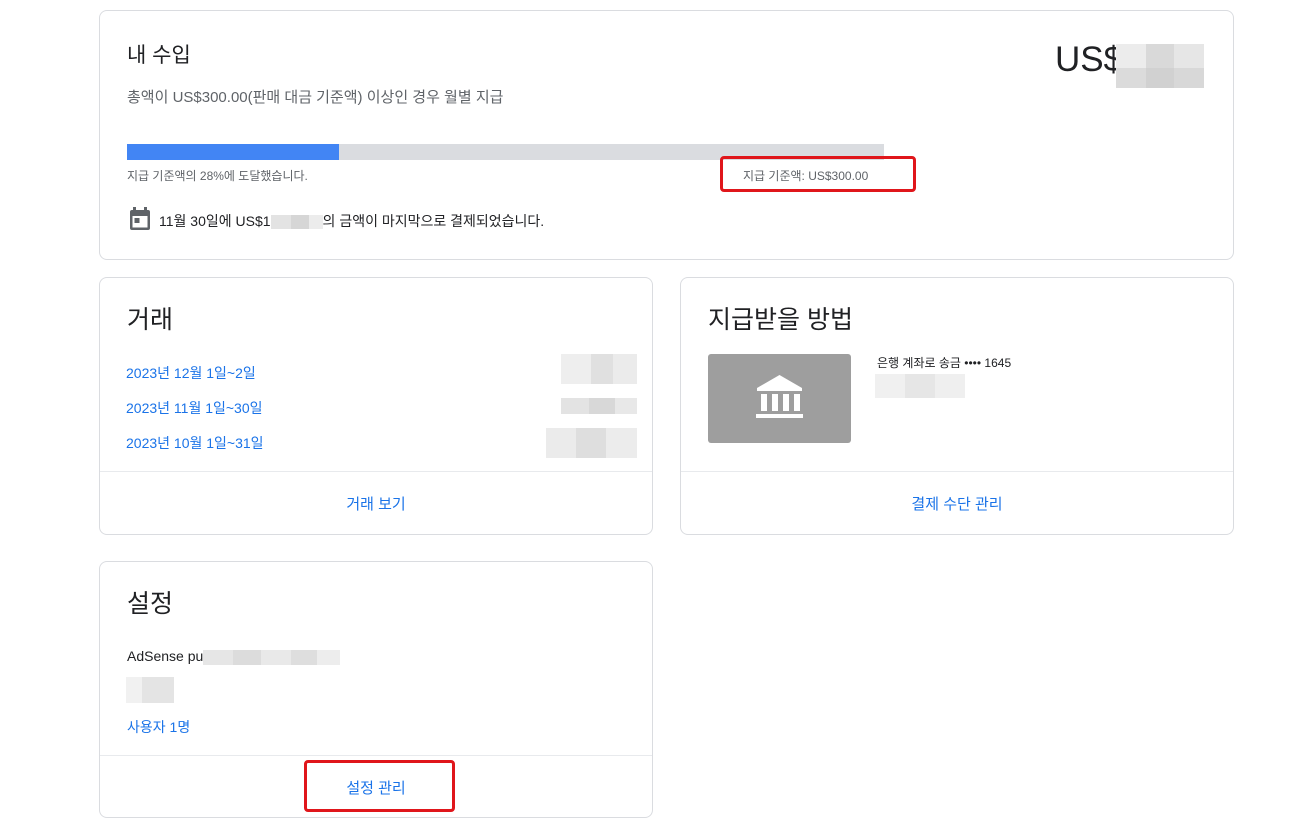 This screenshot has width=1315, height=827. I want to click on payment-method-card: 지급받을 방법 은행 계좌로 송금 •••• 1645 결제 수단 관리, so click(957, 406).